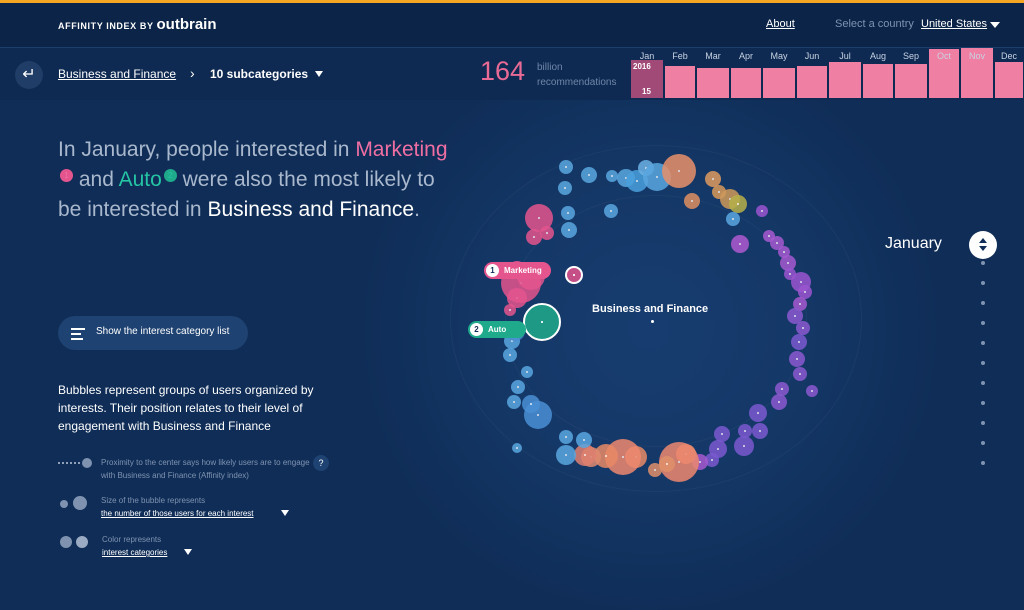 The image size is (1024, 610). What do you see at coordinates (492, 270) in the screenshot?
I see `callout-marketing-number: 1` at bounding box center [492, 270].